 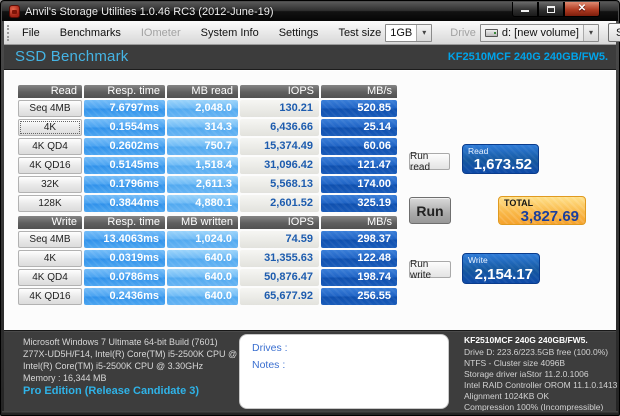 I want to click on system-info-memory: Memory : 16,344 MB, so click(x=65, y=378).